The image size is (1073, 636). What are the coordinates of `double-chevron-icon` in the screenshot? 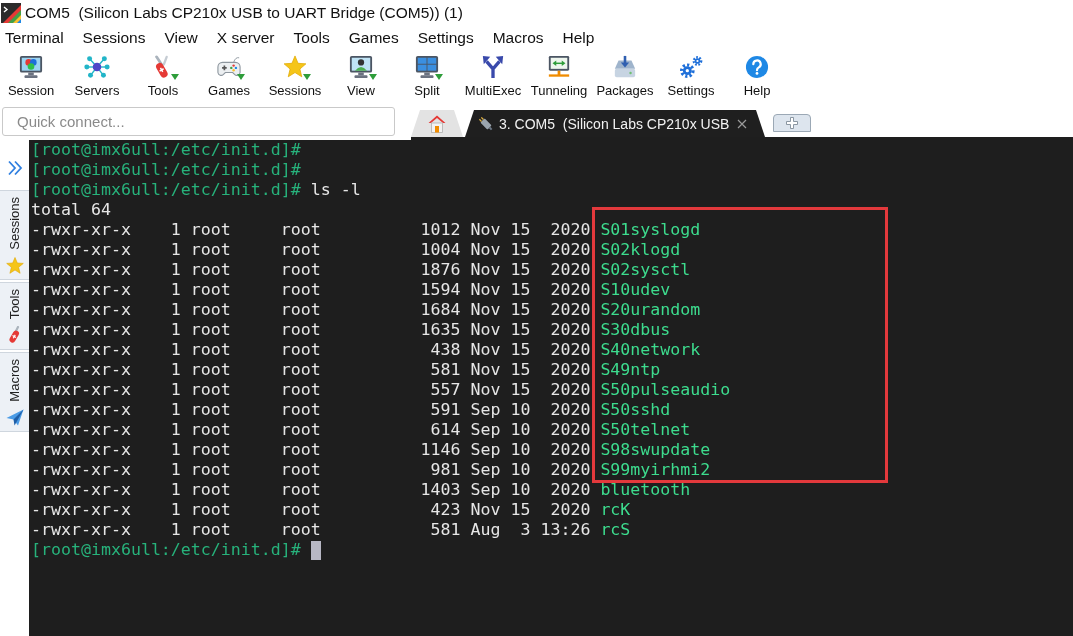 It's located at (14, 168).